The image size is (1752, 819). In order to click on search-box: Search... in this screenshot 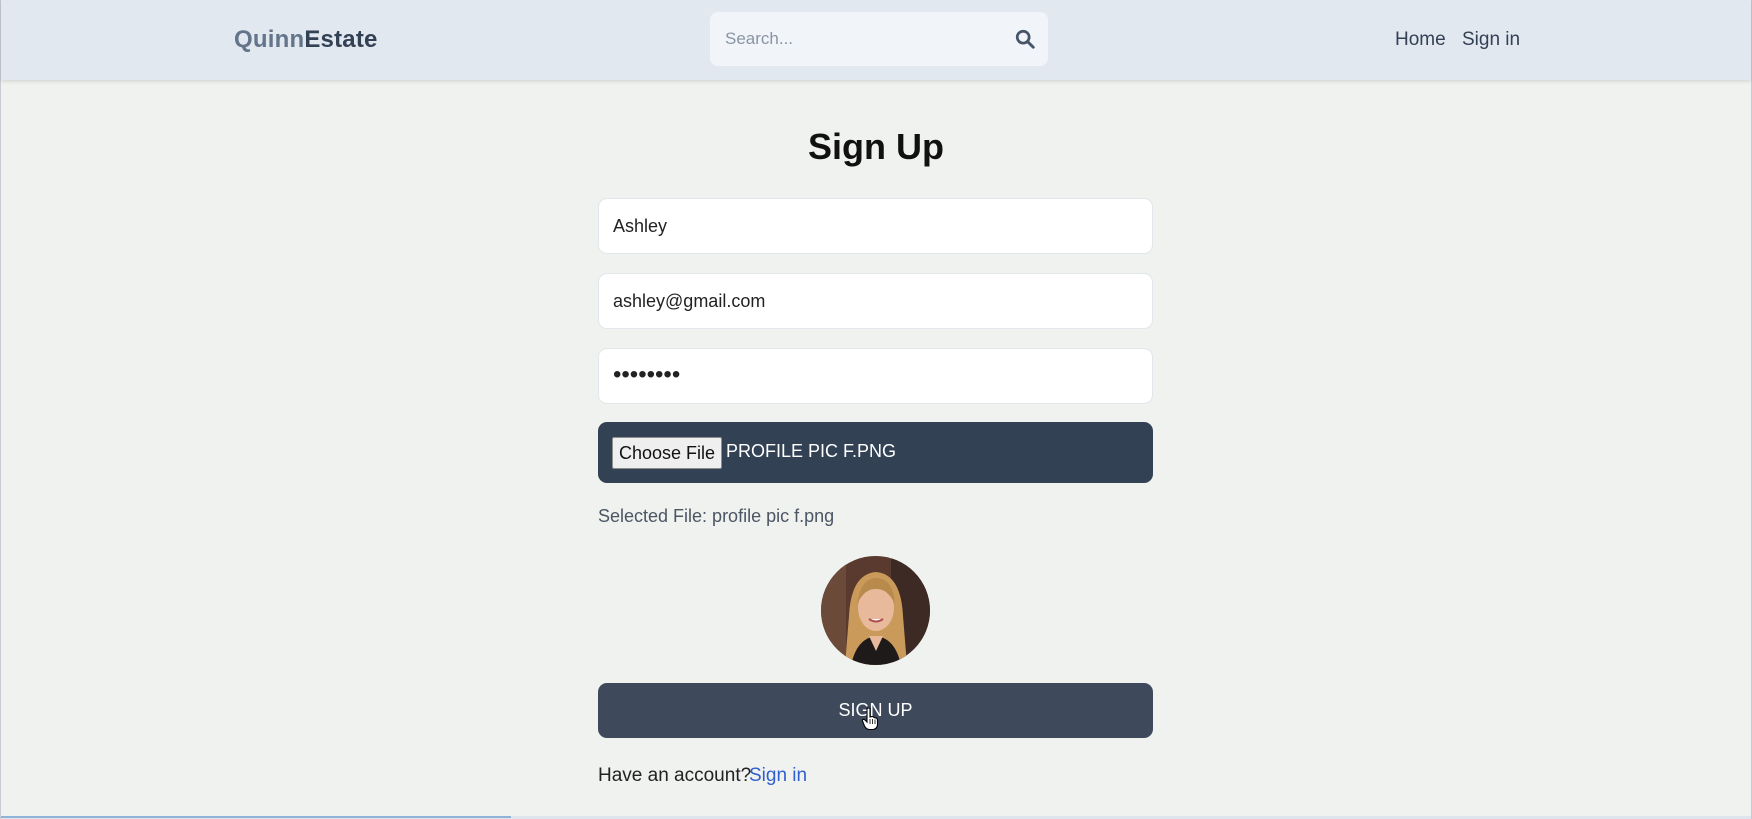, I will do `click(879, 39)`.